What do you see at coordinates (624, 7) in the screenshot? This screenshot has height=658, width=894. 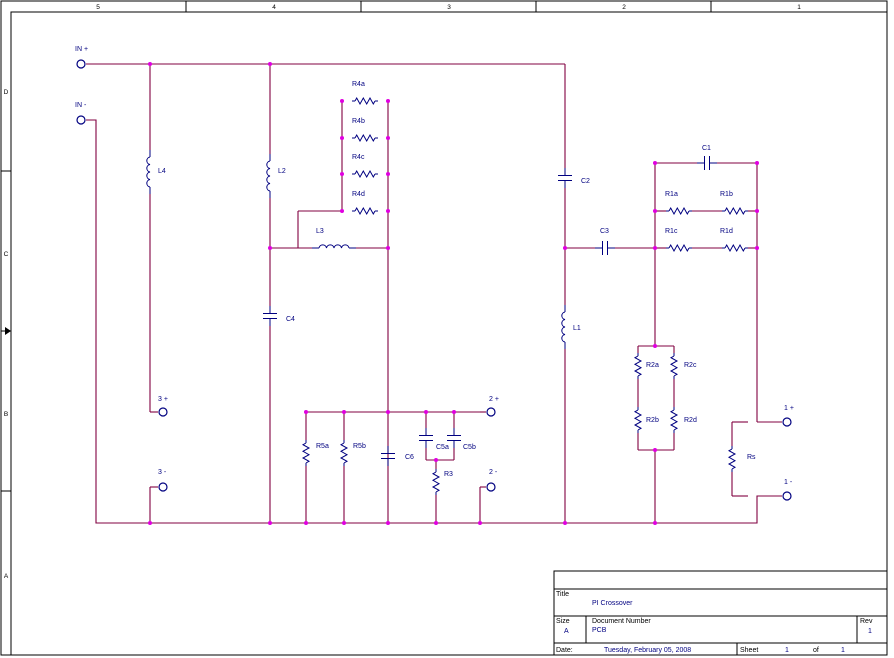 I see `zone-col-2: 2` at bounding box center [624, 7].